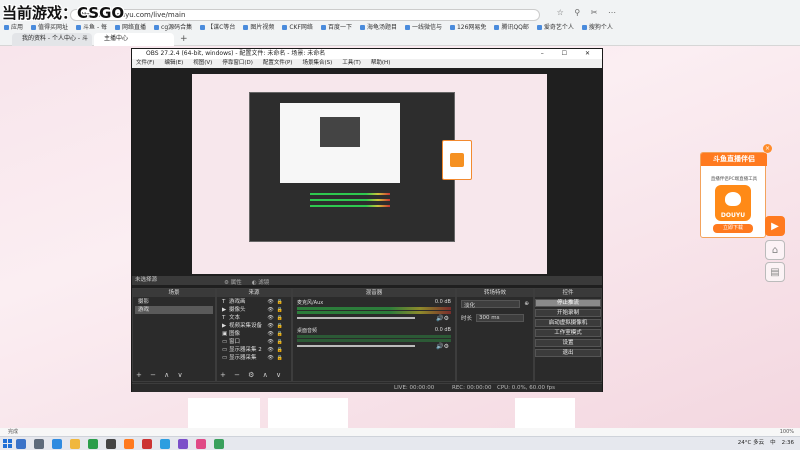 The width and height of the screenshot is (800, 450). What do you see at coordinates (500, 318) in the screenshot?
I see `duration-input: 300 ms` at bounding box center [500, 318].